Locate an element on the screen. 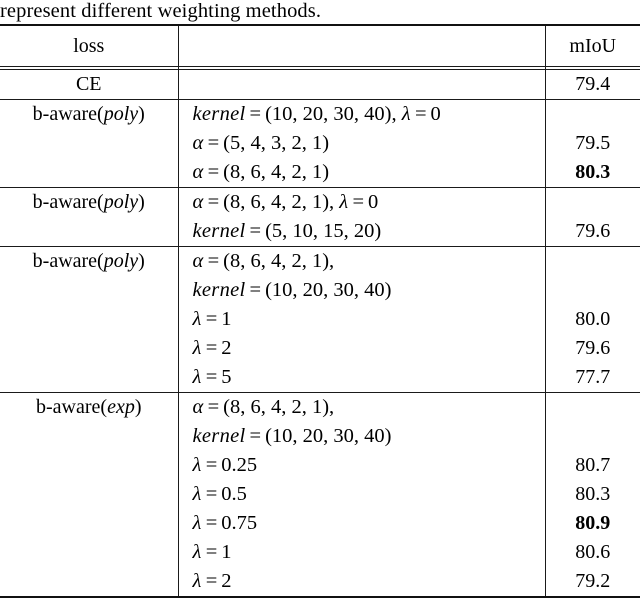  miou-value: 80.0 is located at coordinates (593, 319).